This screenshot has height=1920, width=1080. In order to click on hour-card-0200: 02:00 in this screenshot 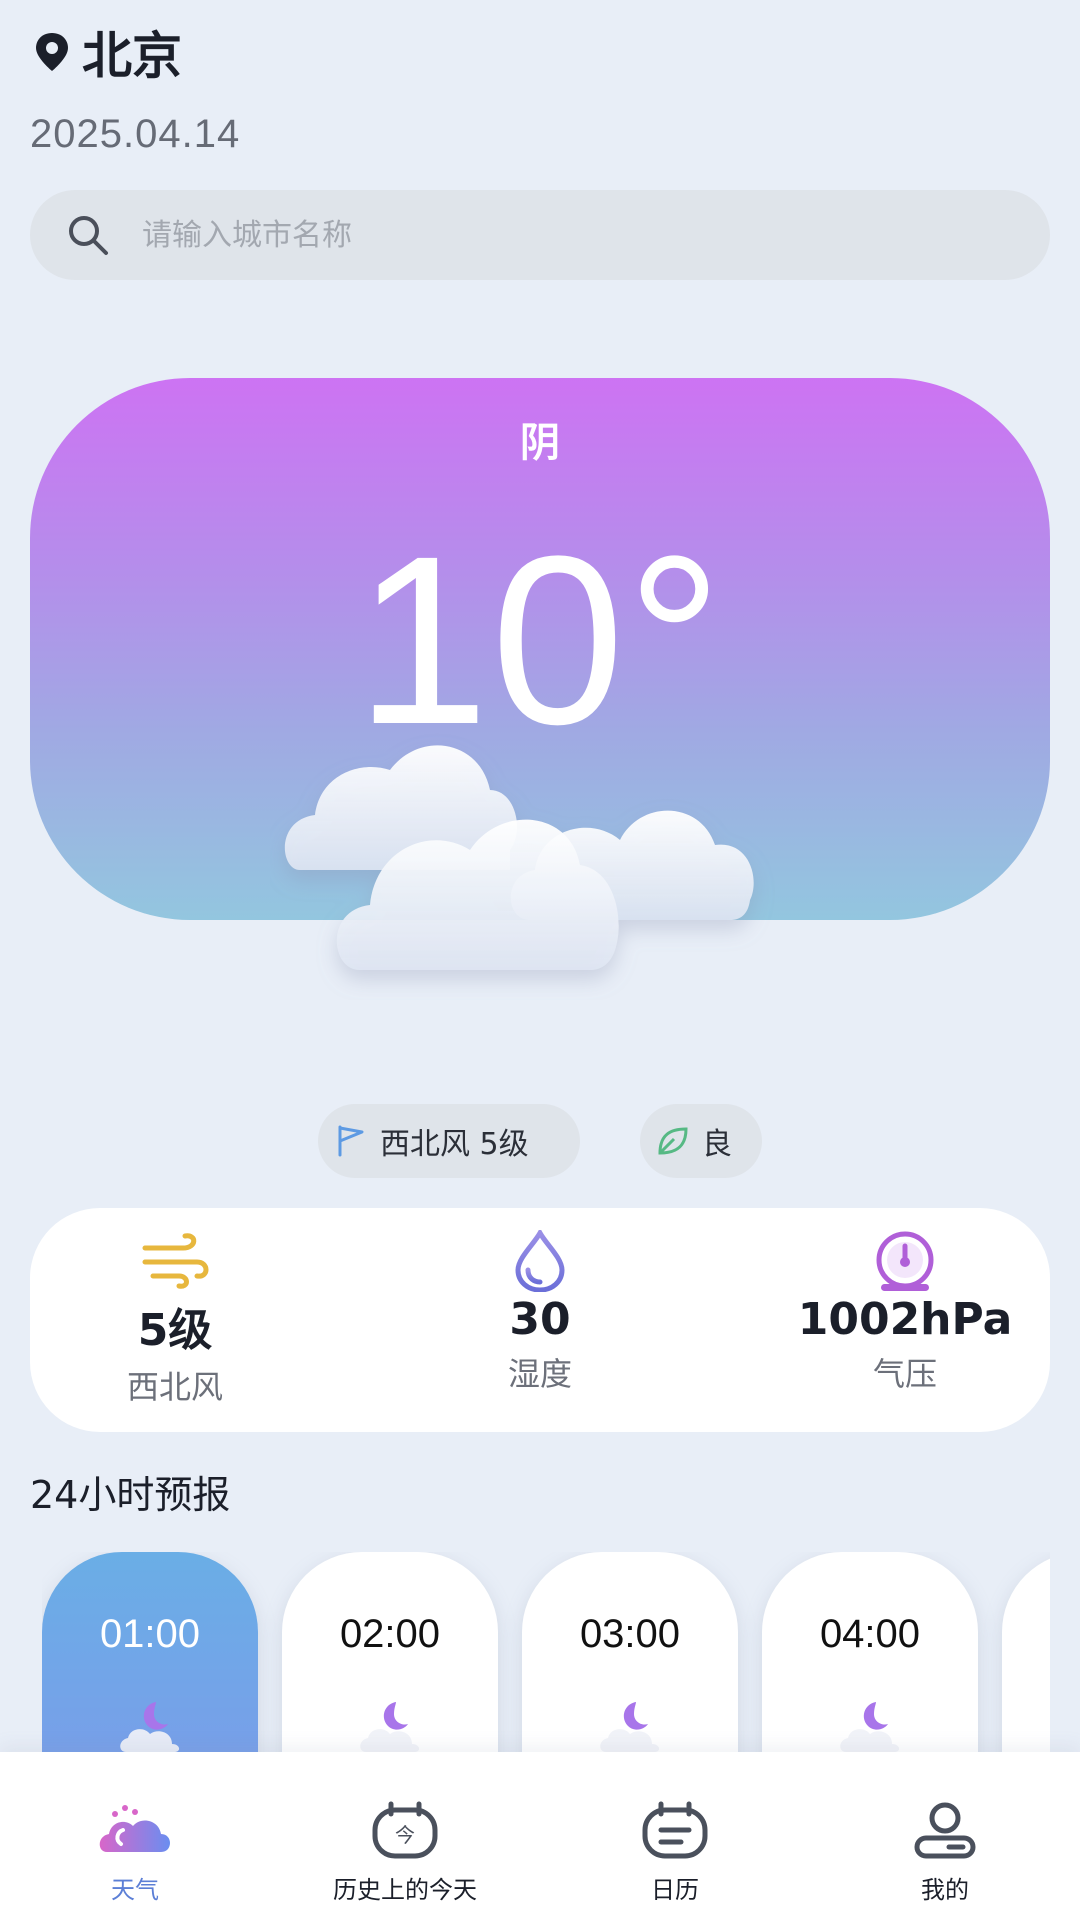, I will do `click(390, 1652)`.